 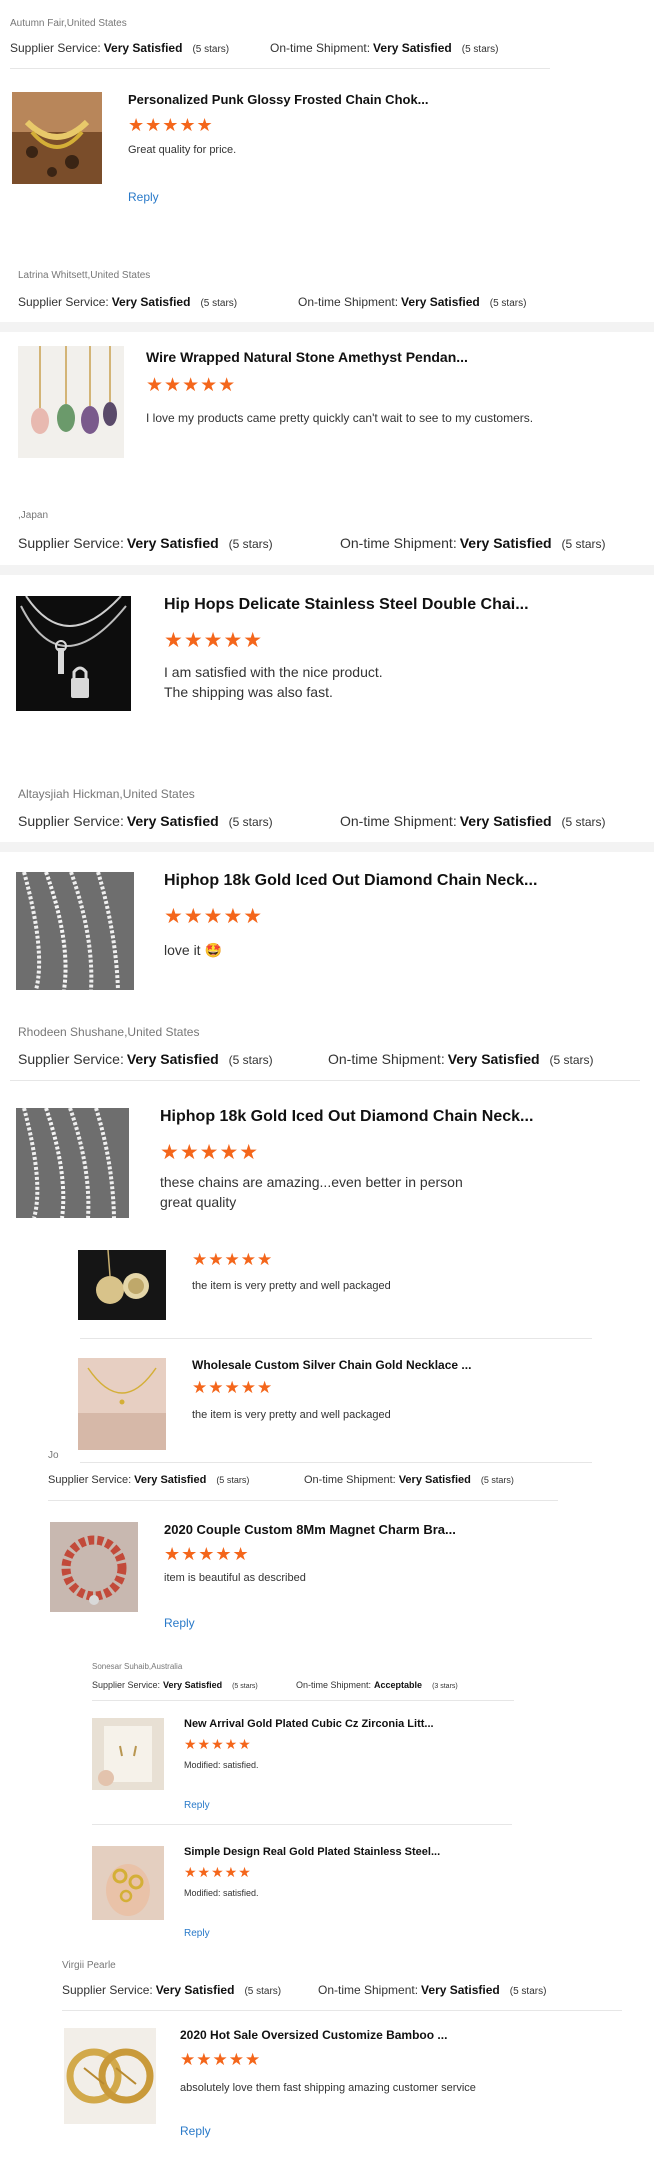 What do you see at coordinates (398, 1685) in the screenshot?
I see `shipment-value: Acceptable` at bounding box center [398, 1685].